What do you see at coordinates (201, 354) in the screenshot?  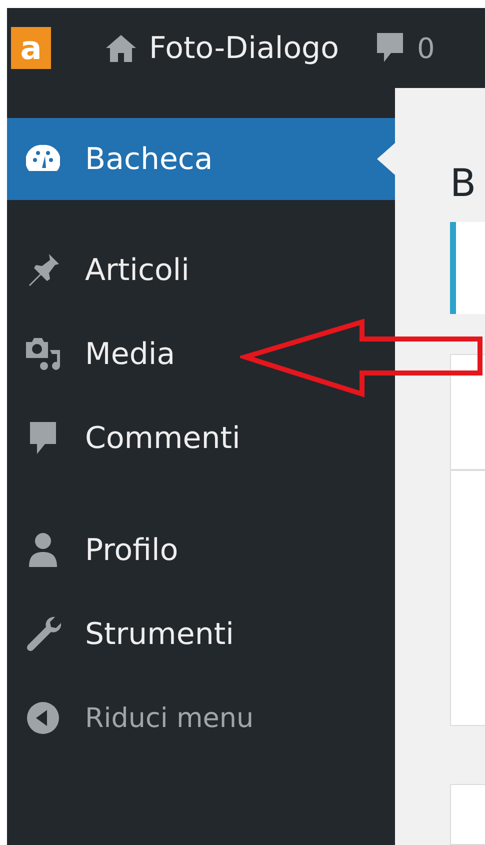 I see `sidebar-item: Media` at bounding box center [201, 354].